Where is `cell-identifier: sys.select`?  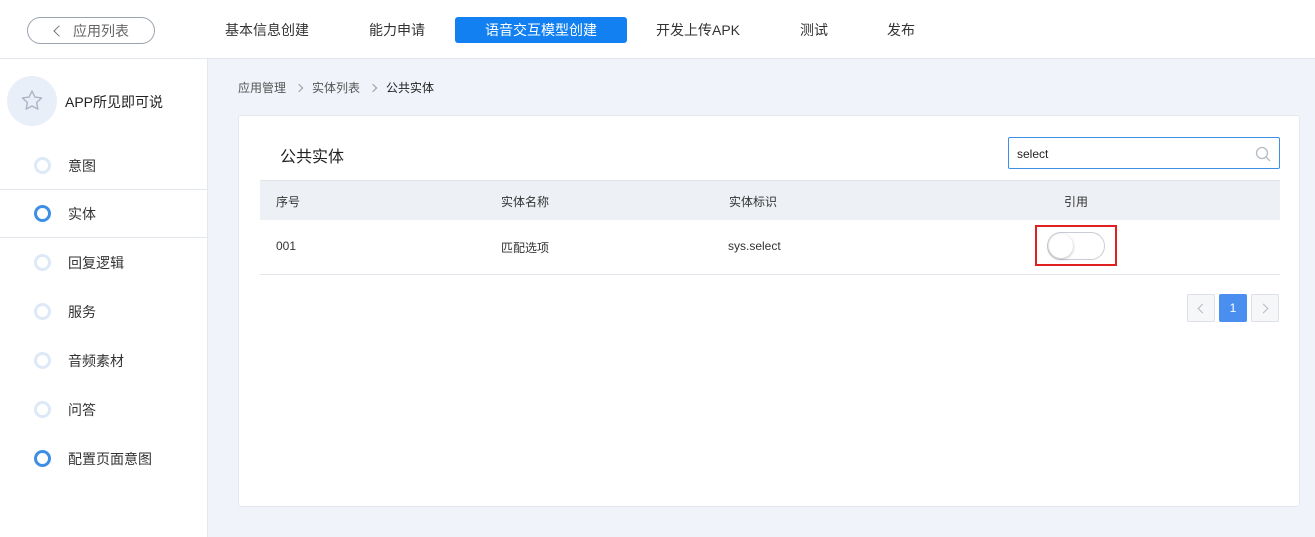
cell-identifier: sys.select is located at coordinates (754, 246).